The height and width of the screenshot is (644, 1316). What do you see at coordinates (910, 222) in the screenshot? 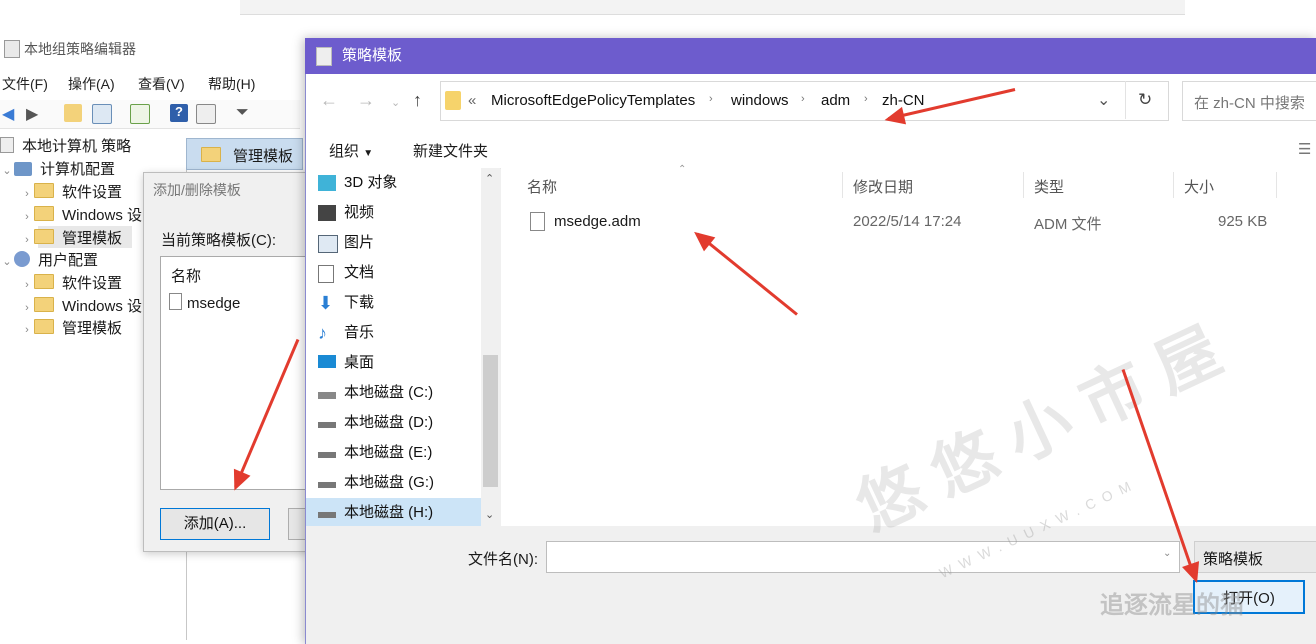
I see `file-row: msedge.adm 2022/5/14 17:24 ADM 文件 925 KB` at bounding box center [910, 222].